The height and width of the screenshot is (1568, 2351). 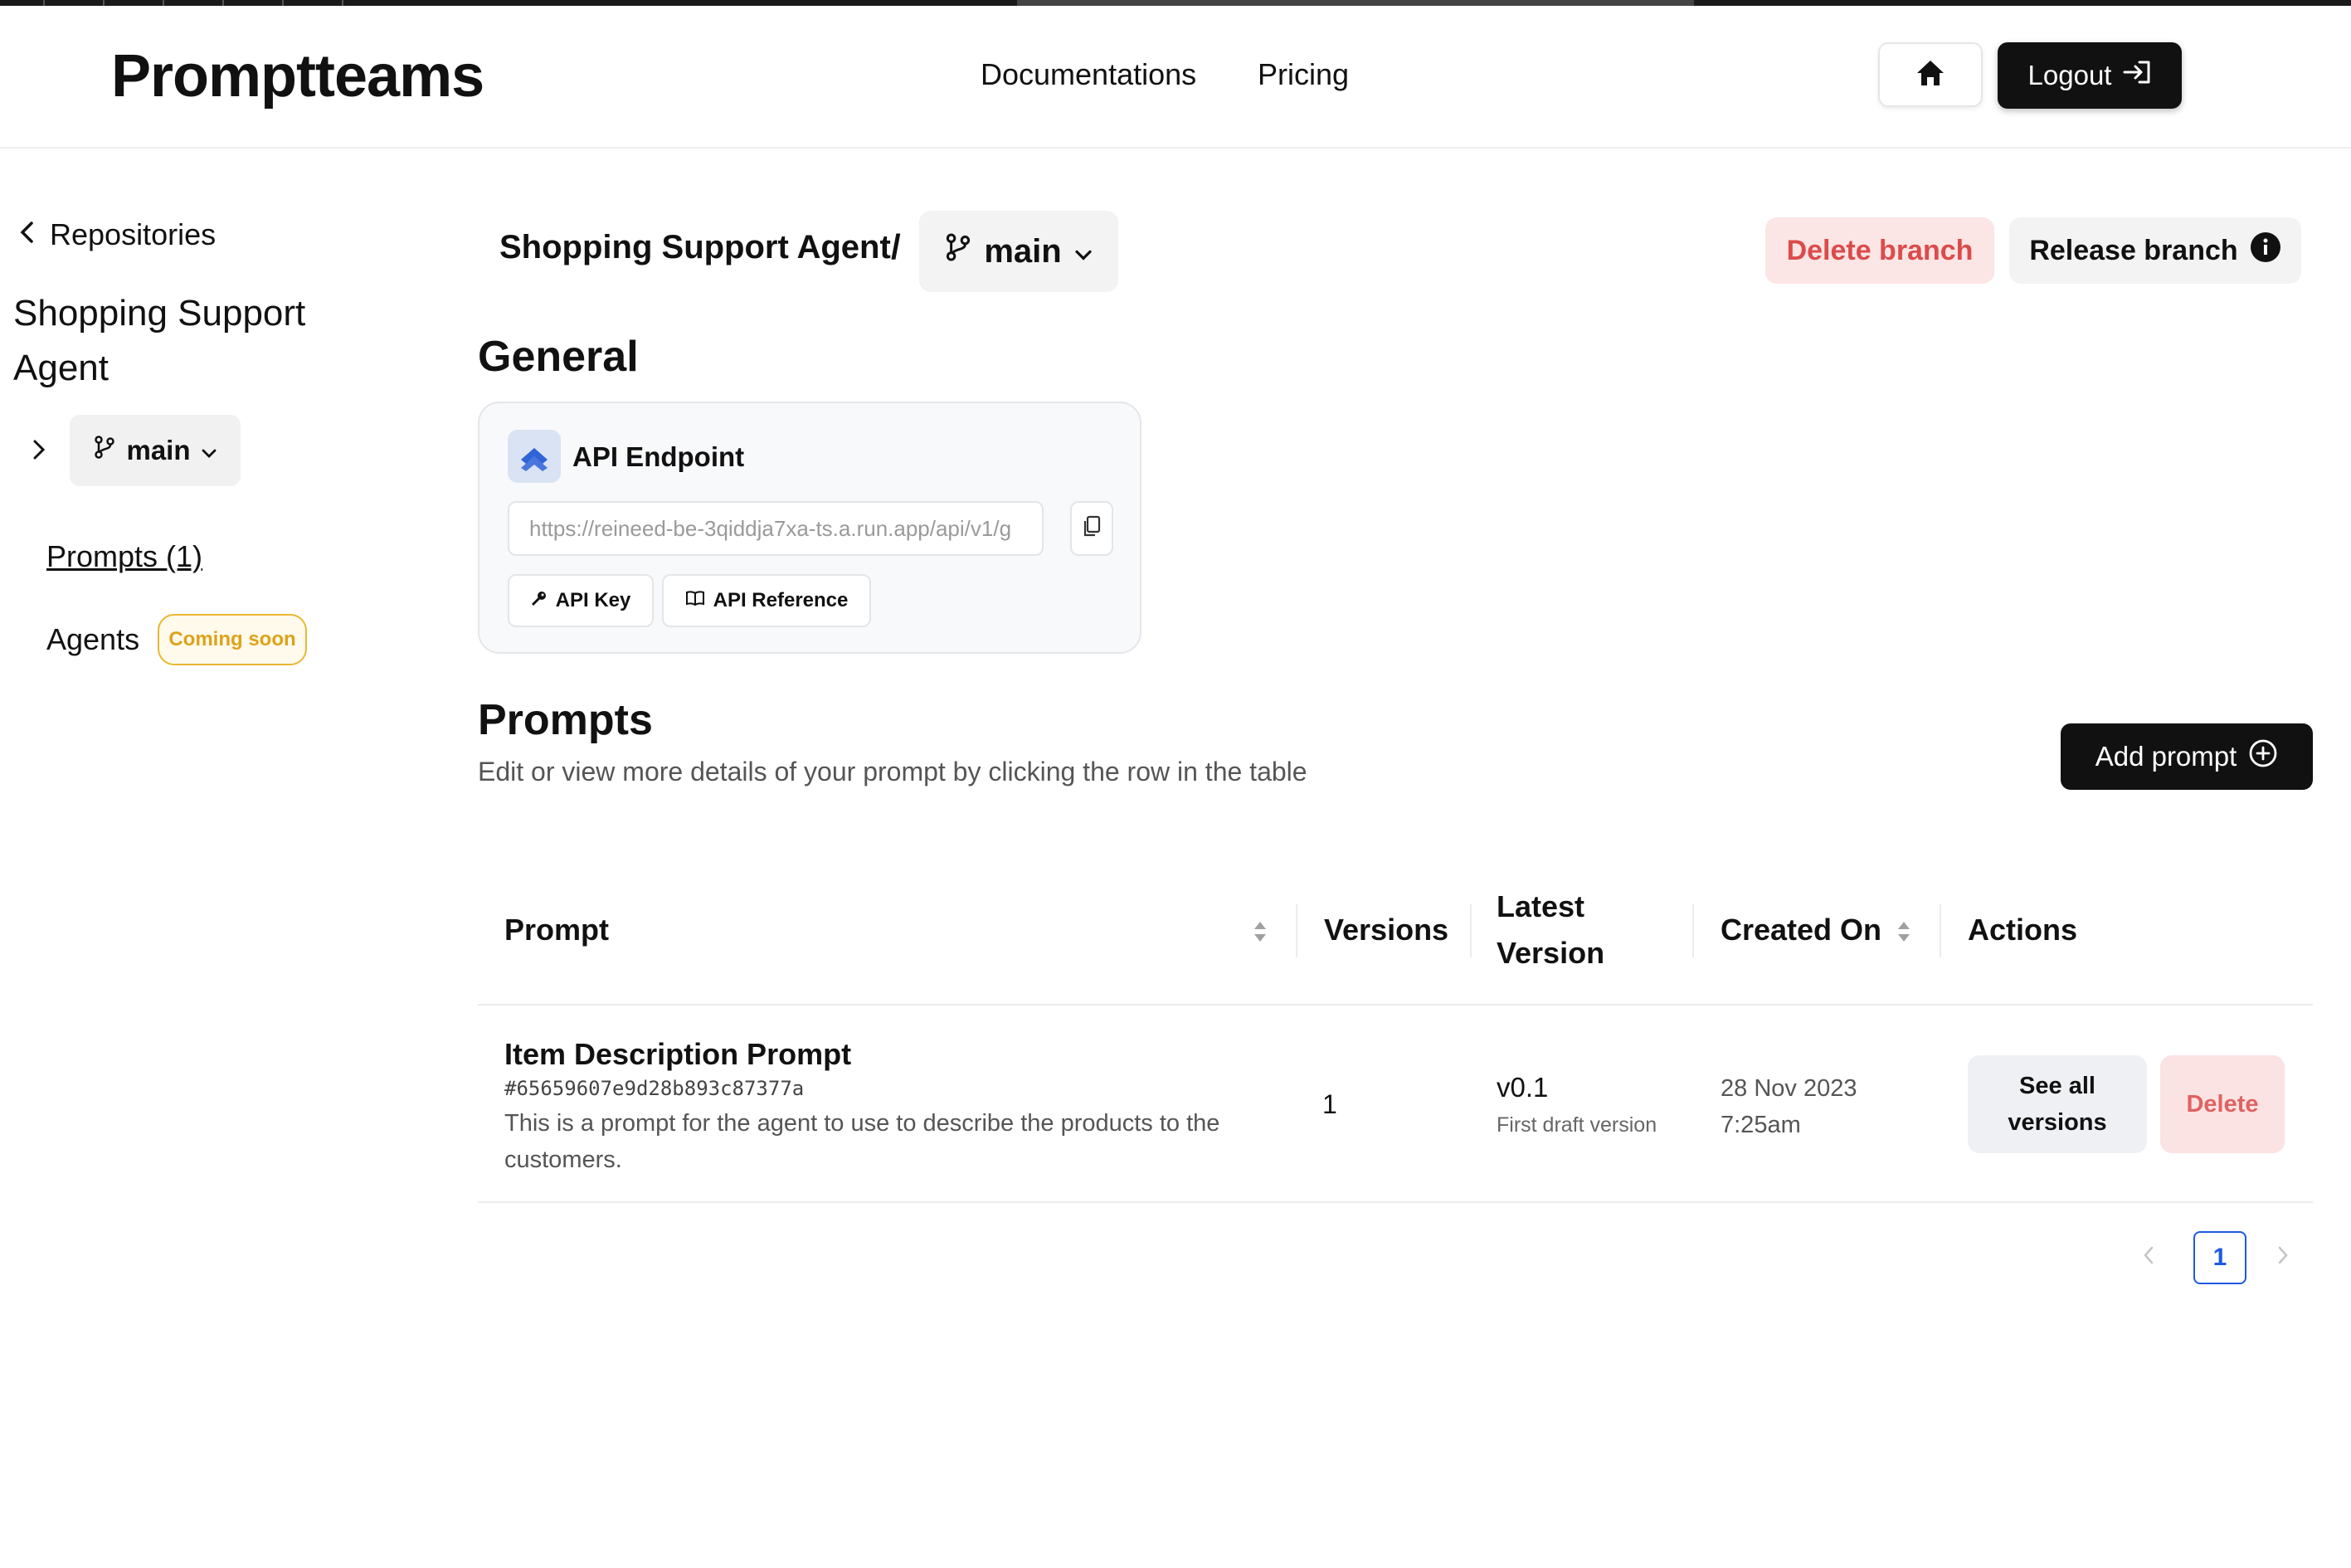 I want to click on plus-circle-icon, so click(x=2263, y=756).